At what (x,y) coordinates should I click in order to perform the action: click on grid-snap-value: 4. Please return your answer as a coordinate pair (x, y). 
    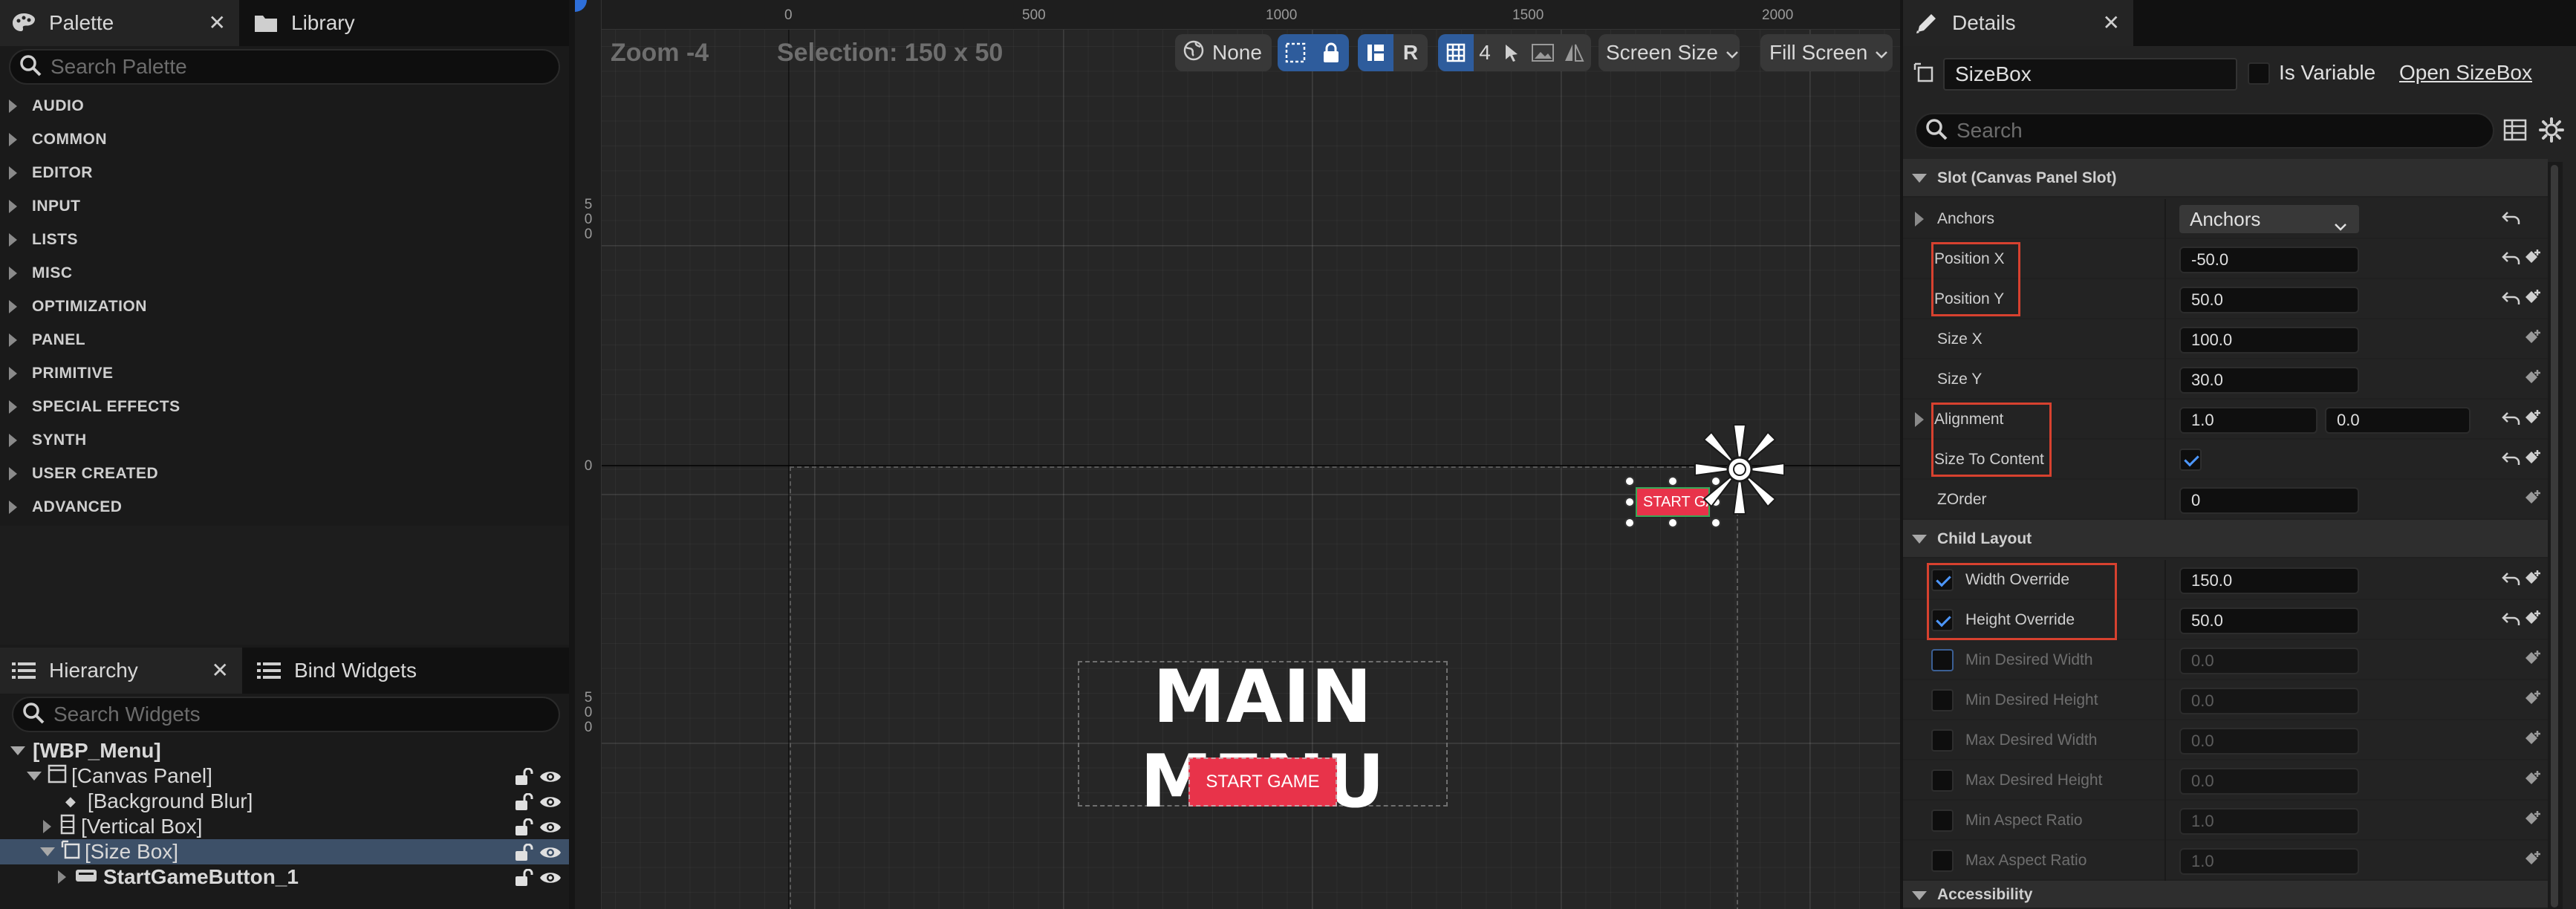
    Looking at the image, I should click on (1485, 53).